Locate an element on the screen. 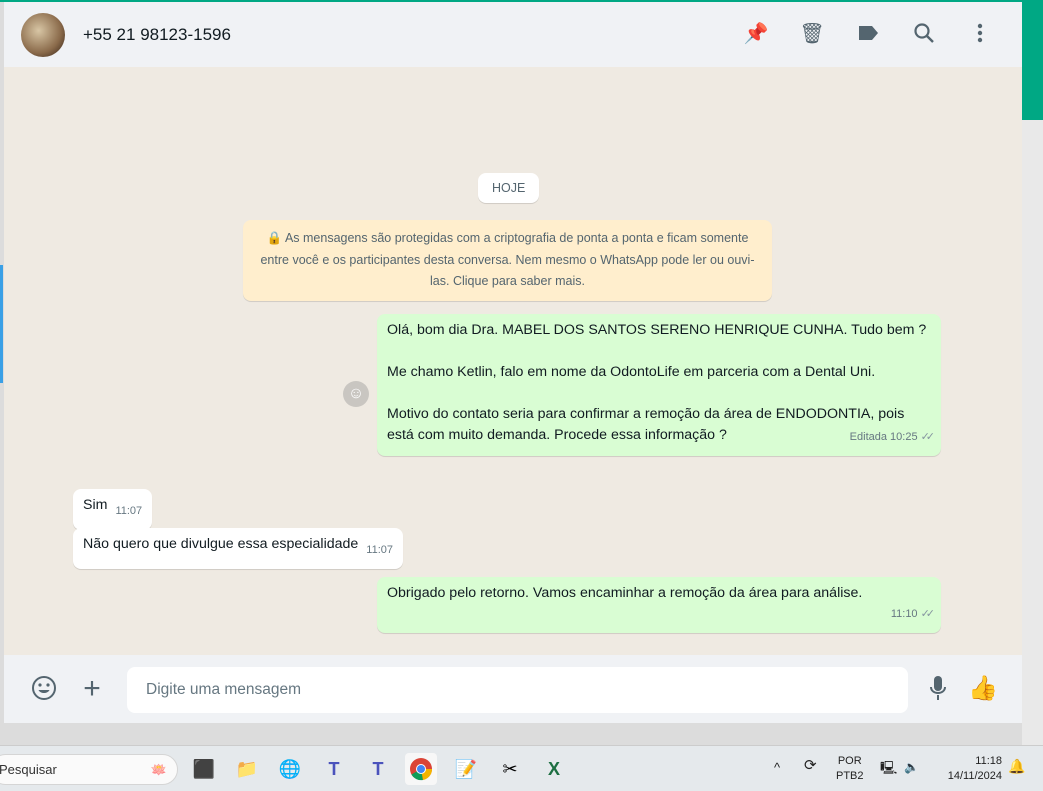 The height and width of the screenshot is (791, 1043). message-input: Digite uma mensagem is located at coordinates (517, 690).